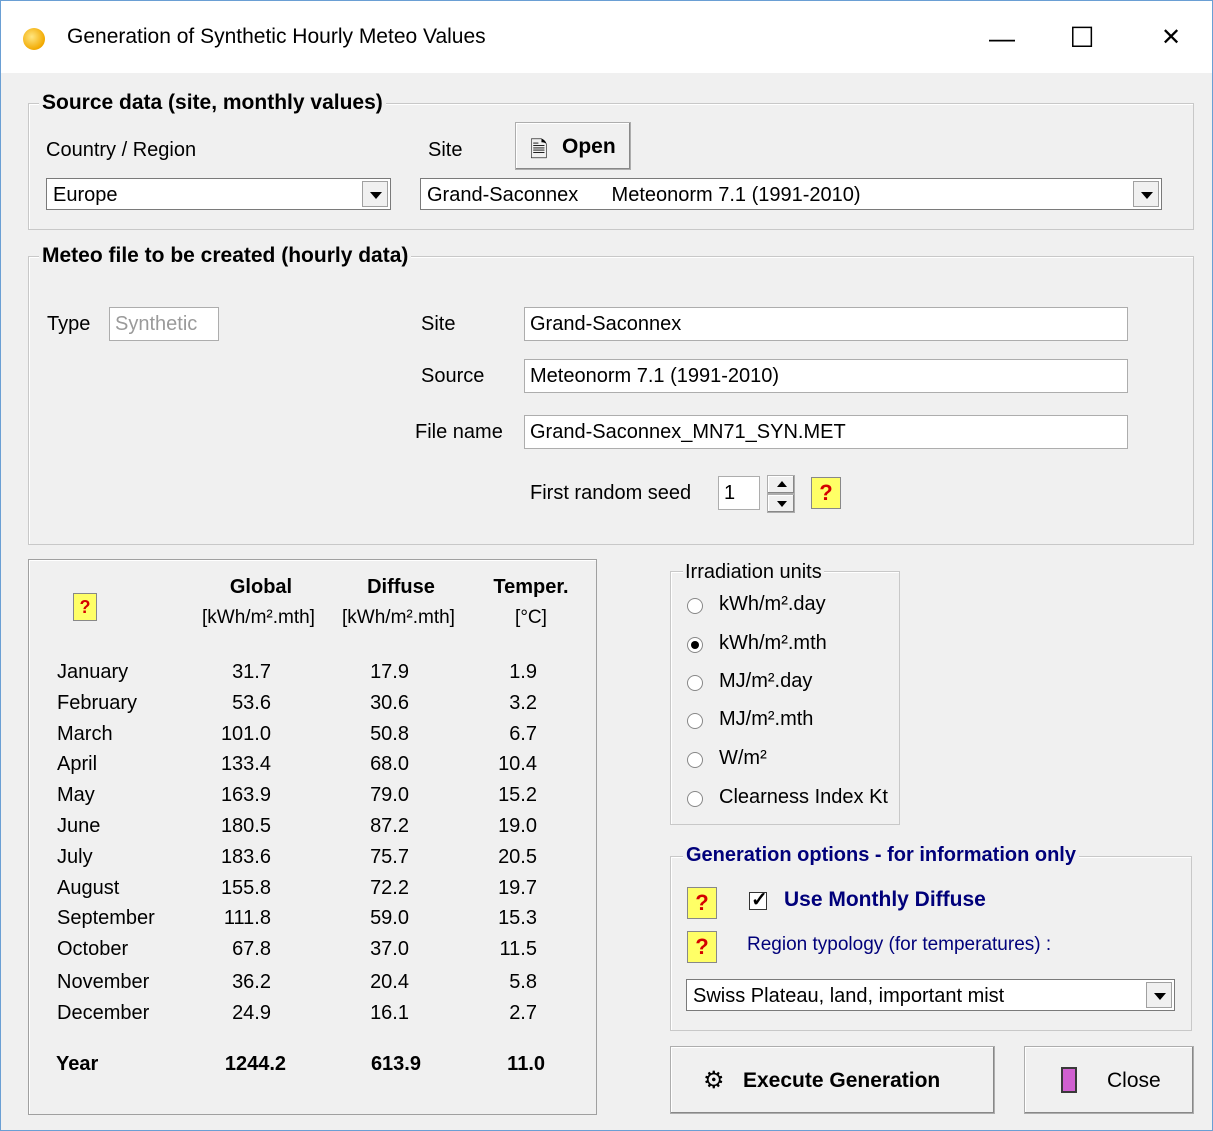  Describe the element at coordinates (251, 982) in the screenshot. I see `global-value: 36.2` at that location.